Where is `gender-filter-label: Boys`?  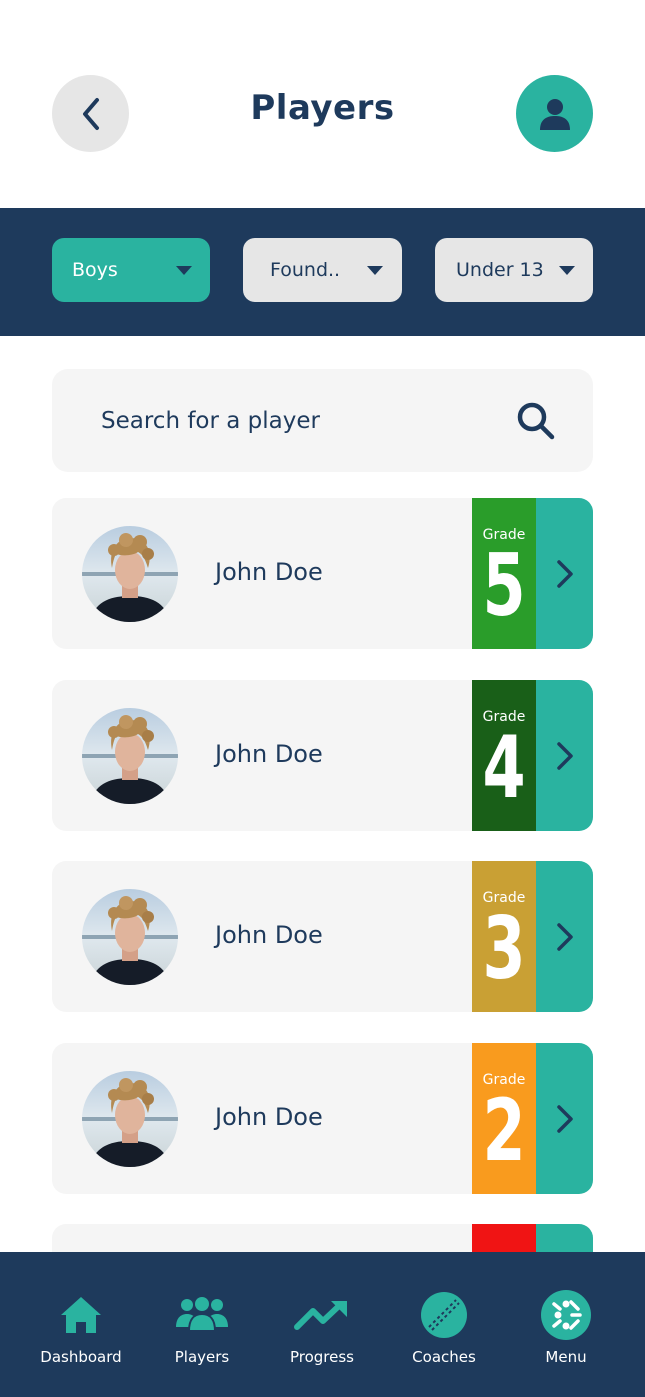
gender-filter-label: Boys is located at coordinates (95, 270).